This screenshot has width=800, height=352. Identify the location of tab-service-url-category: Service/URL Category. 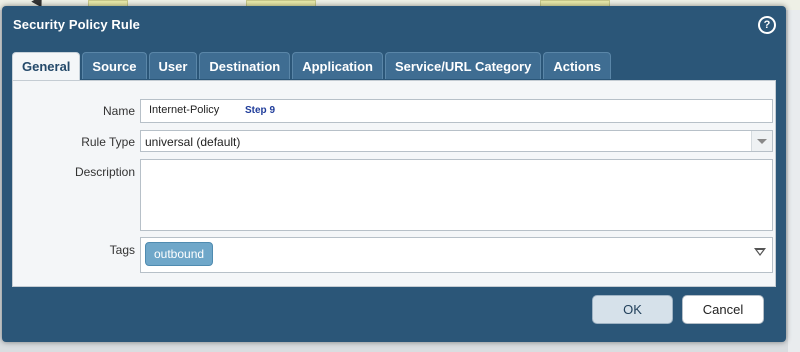
(463, 65).